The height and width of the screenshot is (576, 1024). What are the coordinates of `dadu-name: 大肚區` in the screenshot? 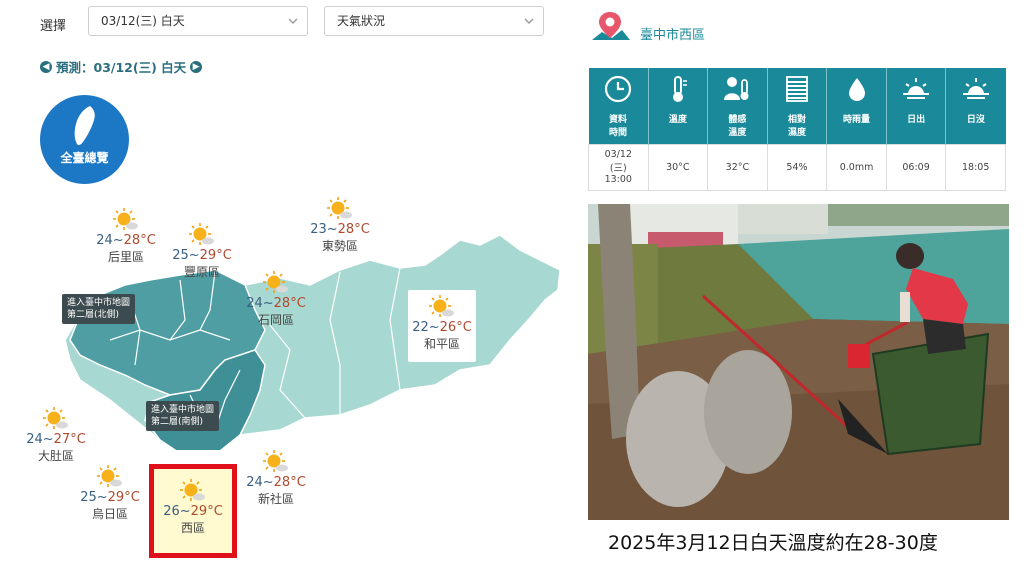 It's located at (55, 456).